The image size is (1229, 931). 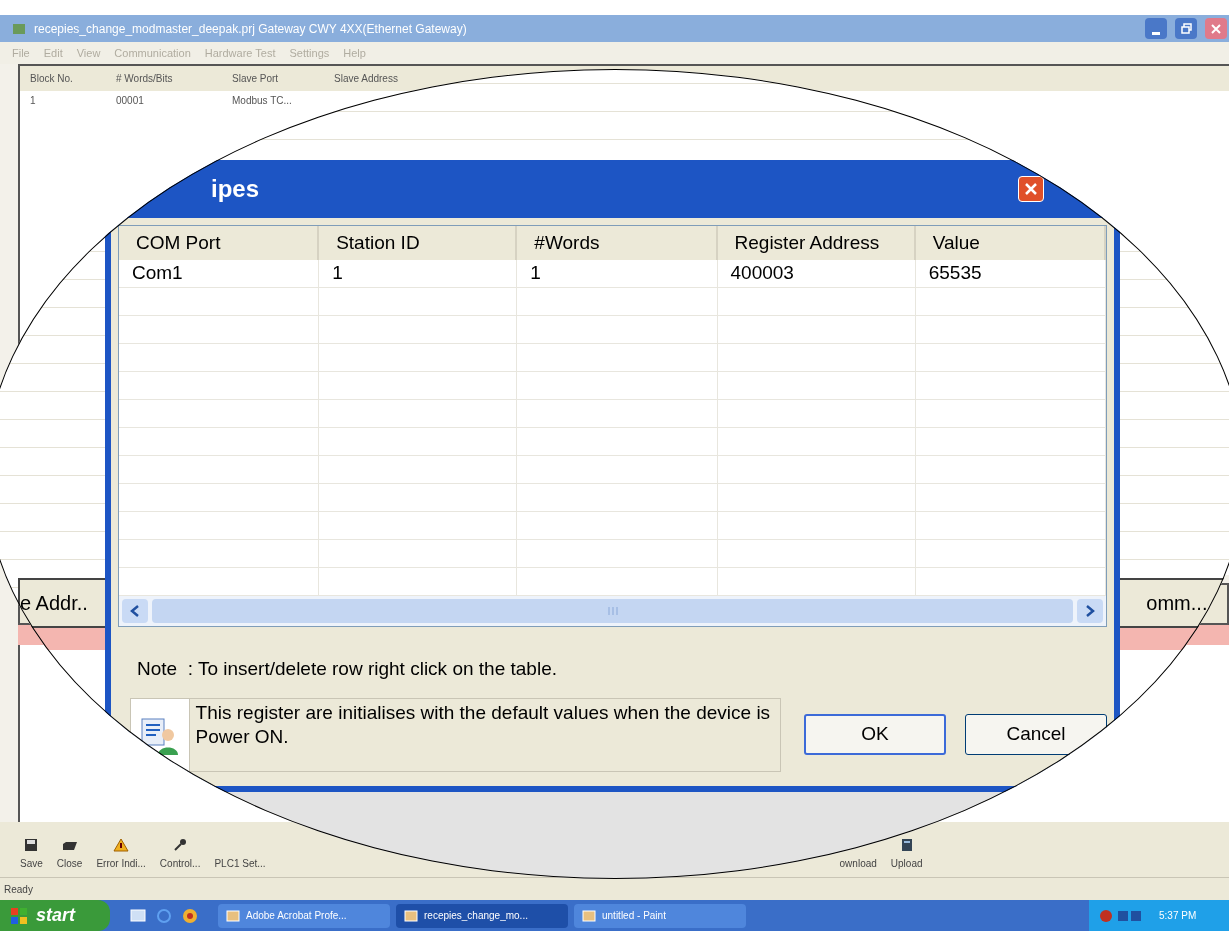 What do you see at coordinates (1106, 915) in the screenshot?
I see `tray-icon` at bounding box center [1106, 915].